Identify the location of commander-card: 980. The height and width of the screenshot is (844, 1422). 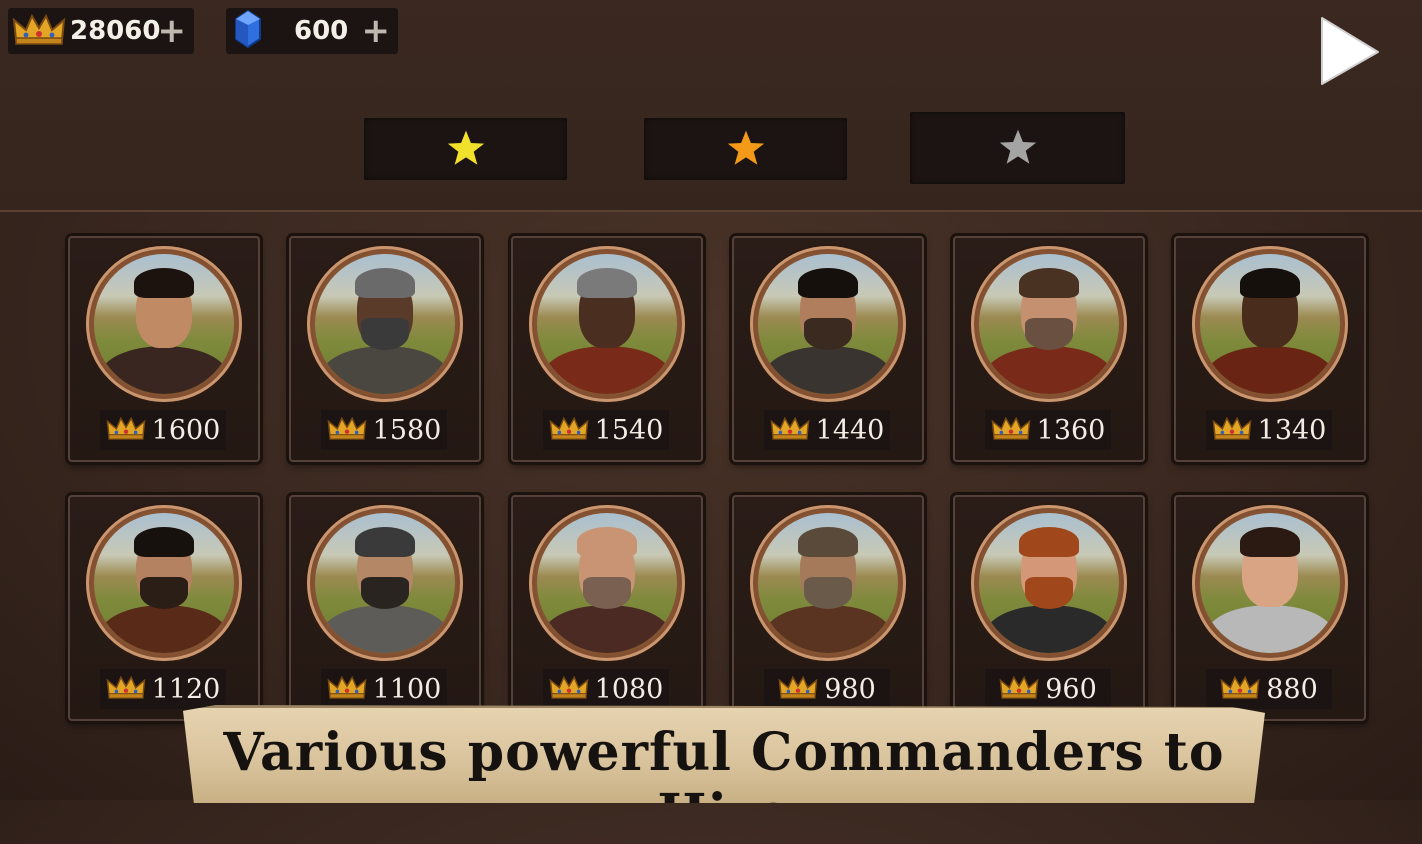
(828, 608).